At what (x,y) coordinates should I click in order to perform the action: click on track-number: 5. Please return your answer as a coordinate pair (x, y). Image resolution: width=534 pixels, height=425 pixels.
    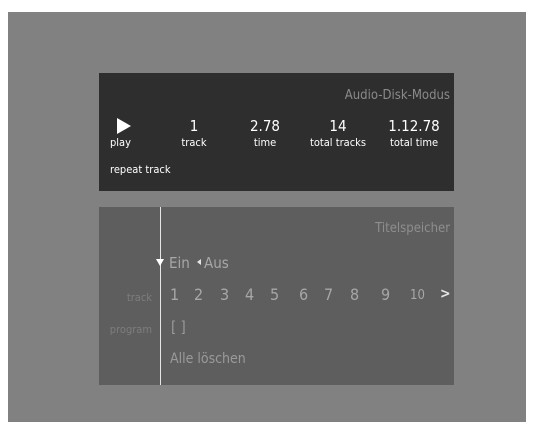
    Looking at the image, I should click on (274, 294).